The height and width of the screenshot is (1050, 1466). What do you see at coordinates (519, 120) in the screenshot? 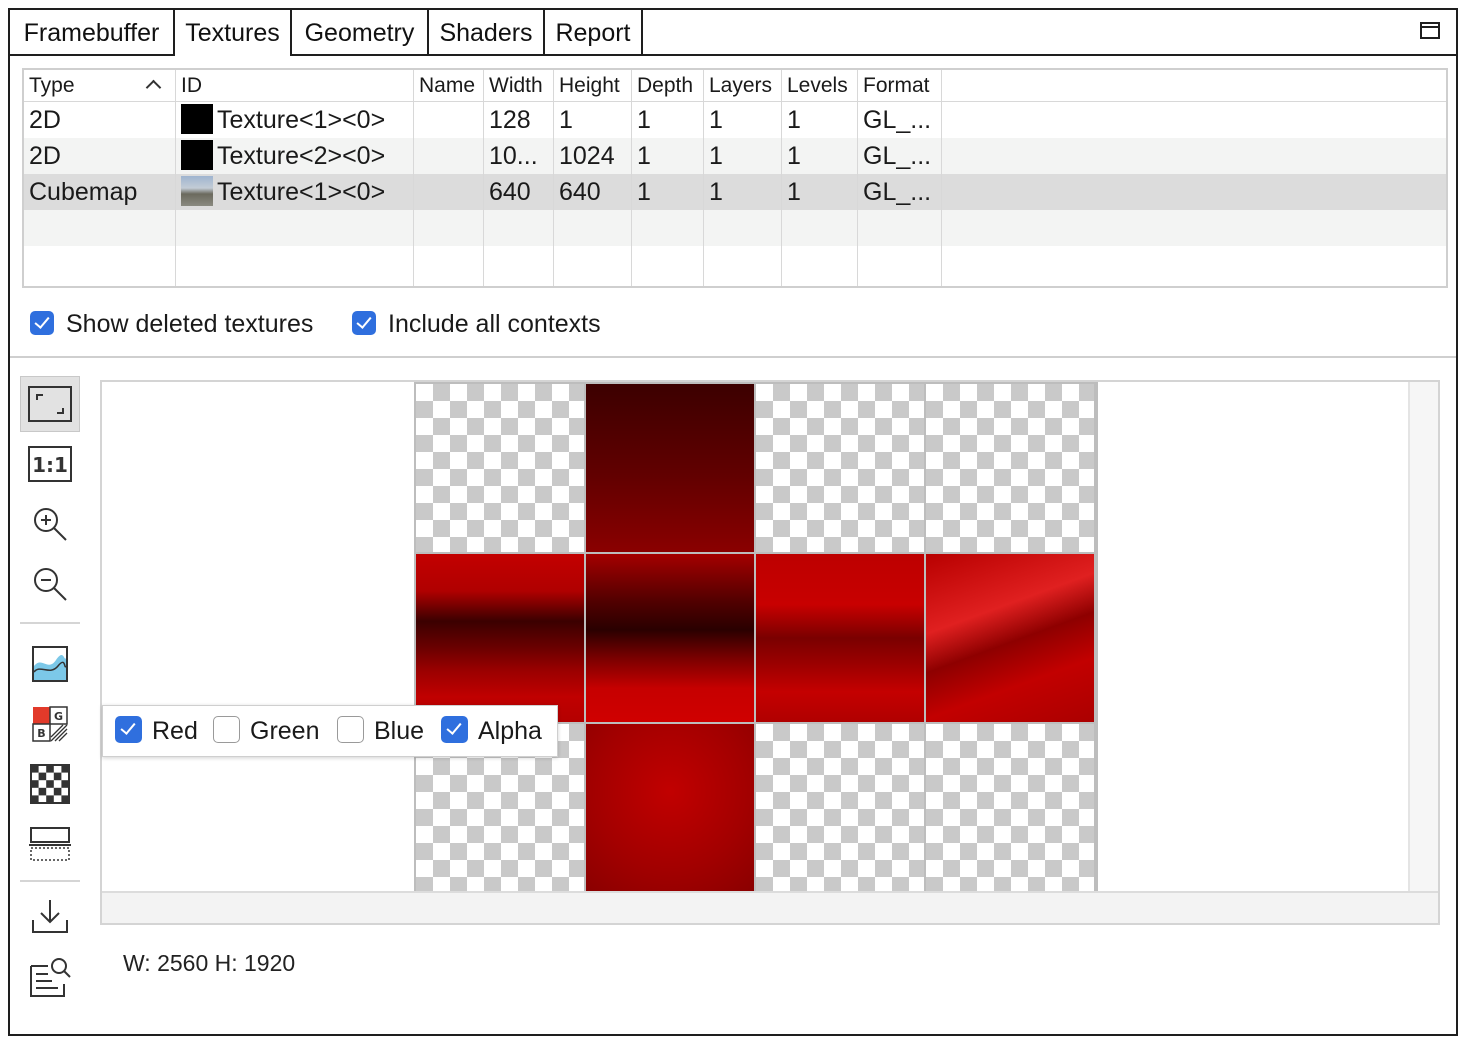
I see `cell-width: 128` at bounding box center [519, 120].